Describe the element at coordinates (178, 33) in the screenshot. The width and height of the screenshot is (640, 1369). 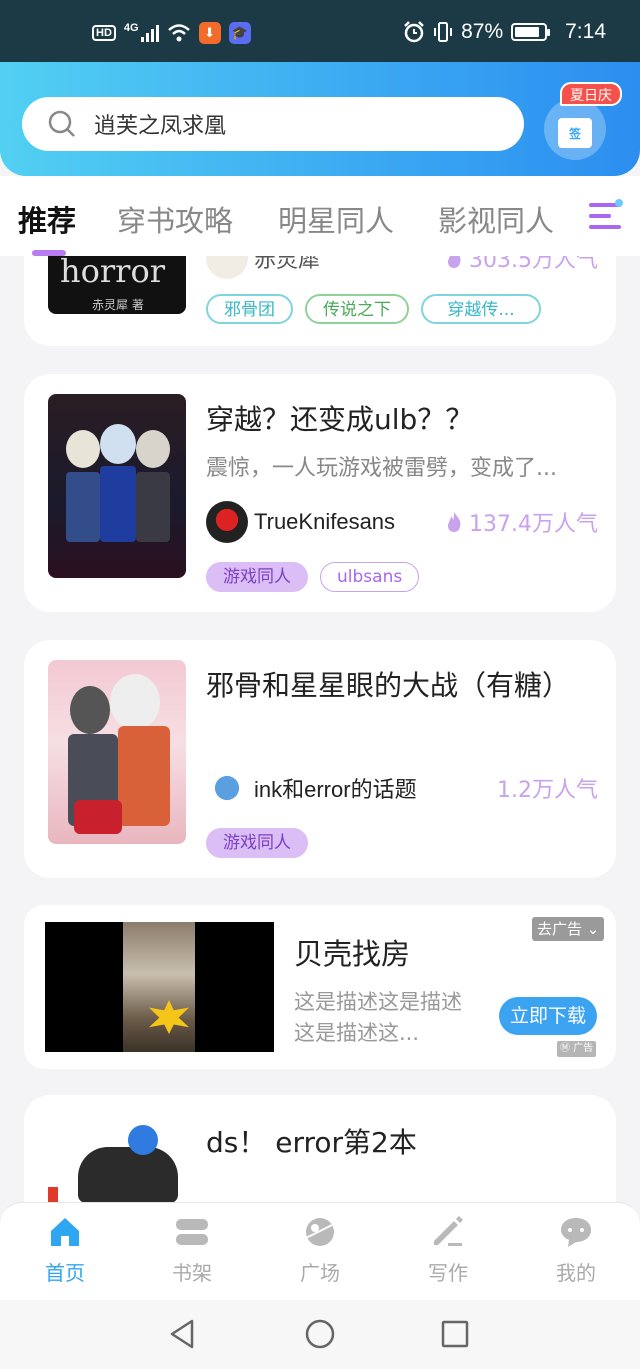
I see `wifi-icon` at that location.